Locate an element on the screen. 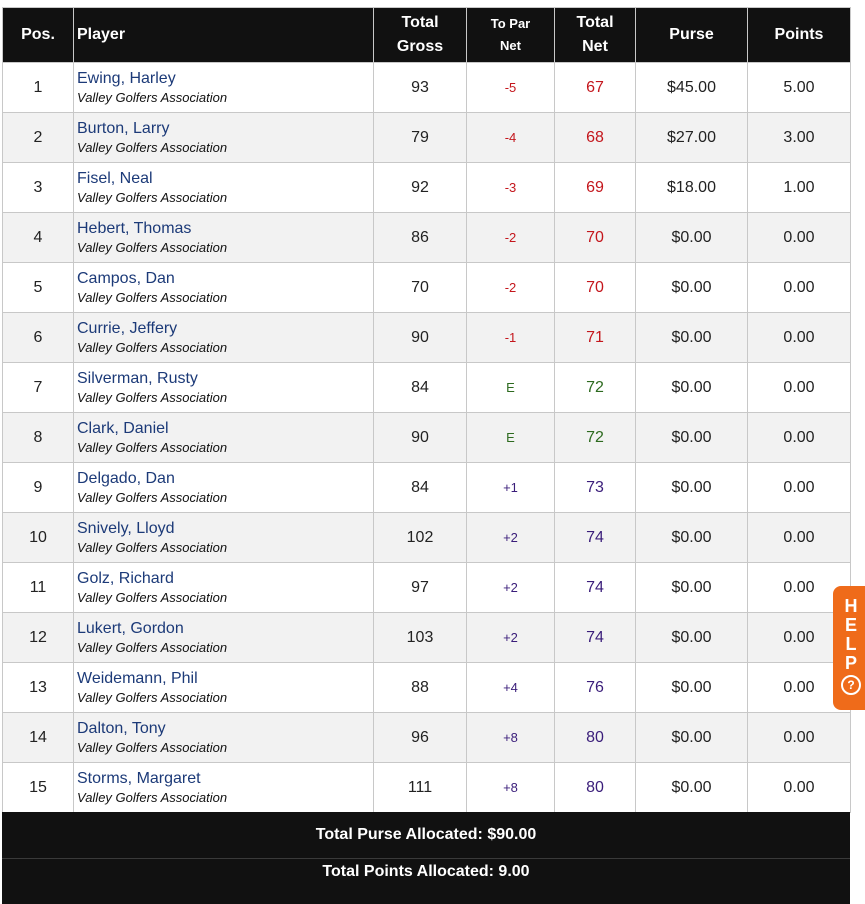 This screenshot has width=865, height=904. total-gross-cell: 70 is located at coordinates (420, 287).